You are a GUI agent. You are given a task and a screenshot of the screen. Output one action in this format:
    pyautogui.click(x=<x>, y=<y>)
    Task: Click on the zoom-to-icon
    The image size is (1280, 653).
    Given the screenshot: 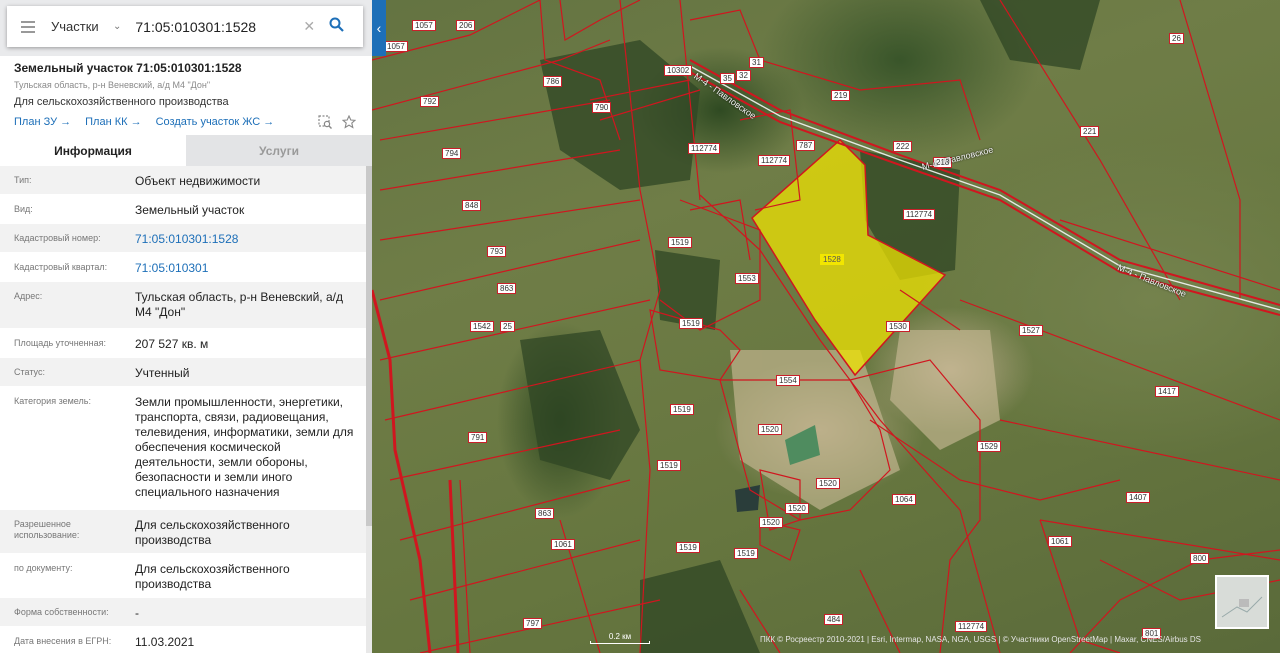 What is the action you would take?
    pyautogui.click(x=325, y=124)
    